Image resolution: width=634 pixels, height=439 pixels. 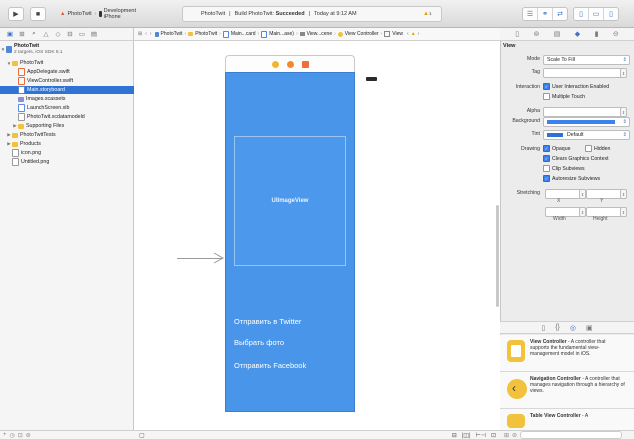 I want to click on identity-inspector-icon: ▤, so click(x=557, y=34).